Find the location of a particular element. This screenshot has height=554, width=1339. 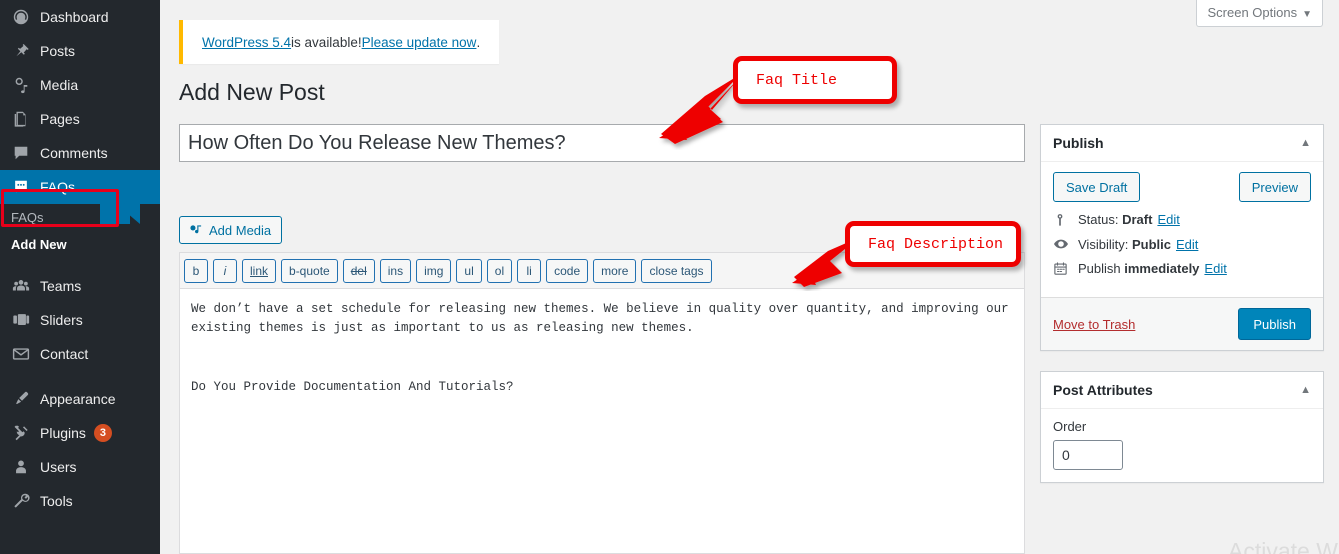

qt-button-link: link is located at coordinates (259, 270).